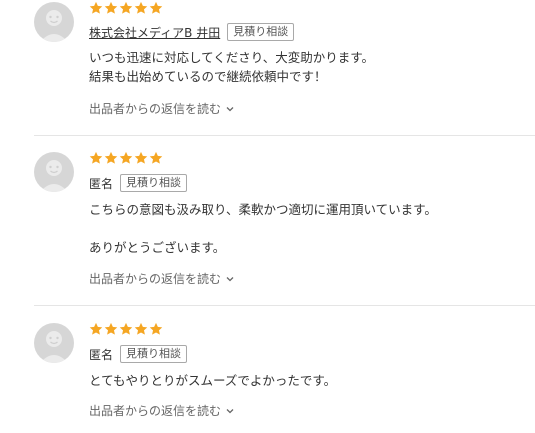 The height and width of the screenshot is (433, 535). What do you see at coordinates (263, 228) in the screenshot?
I see `review-body: こちらの意図も汲み取り、柔軟かつ適切に運用頂いています。 ありがとうございます。` at bounding box center [263, 228].